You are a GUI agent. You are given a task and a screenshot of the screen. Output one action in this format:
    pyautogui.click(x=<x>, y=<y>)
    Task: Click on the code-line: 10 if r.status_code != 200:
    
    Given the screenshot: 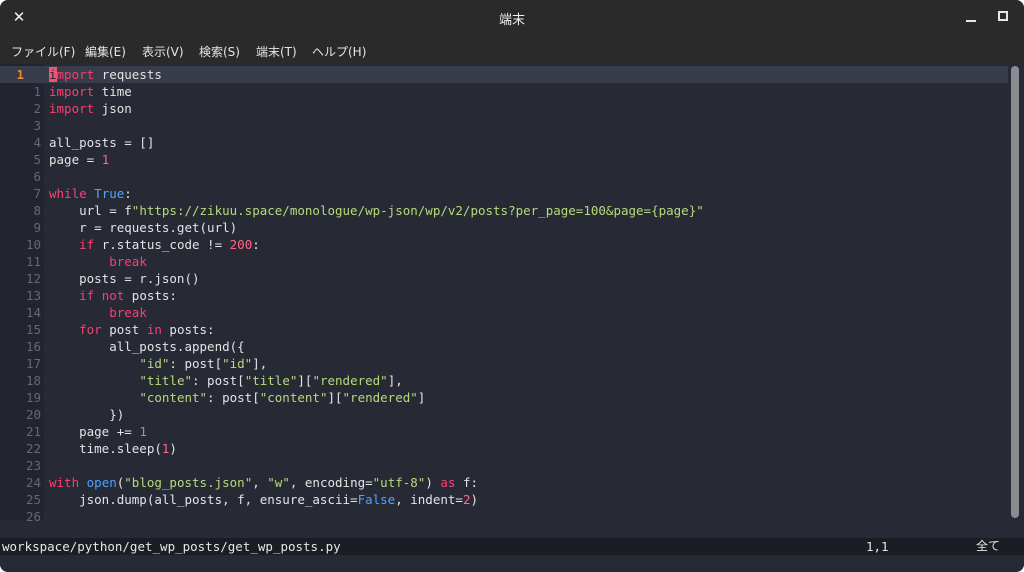 What is the action you would take?
    pyautogui.click(x=504, y=244)
    